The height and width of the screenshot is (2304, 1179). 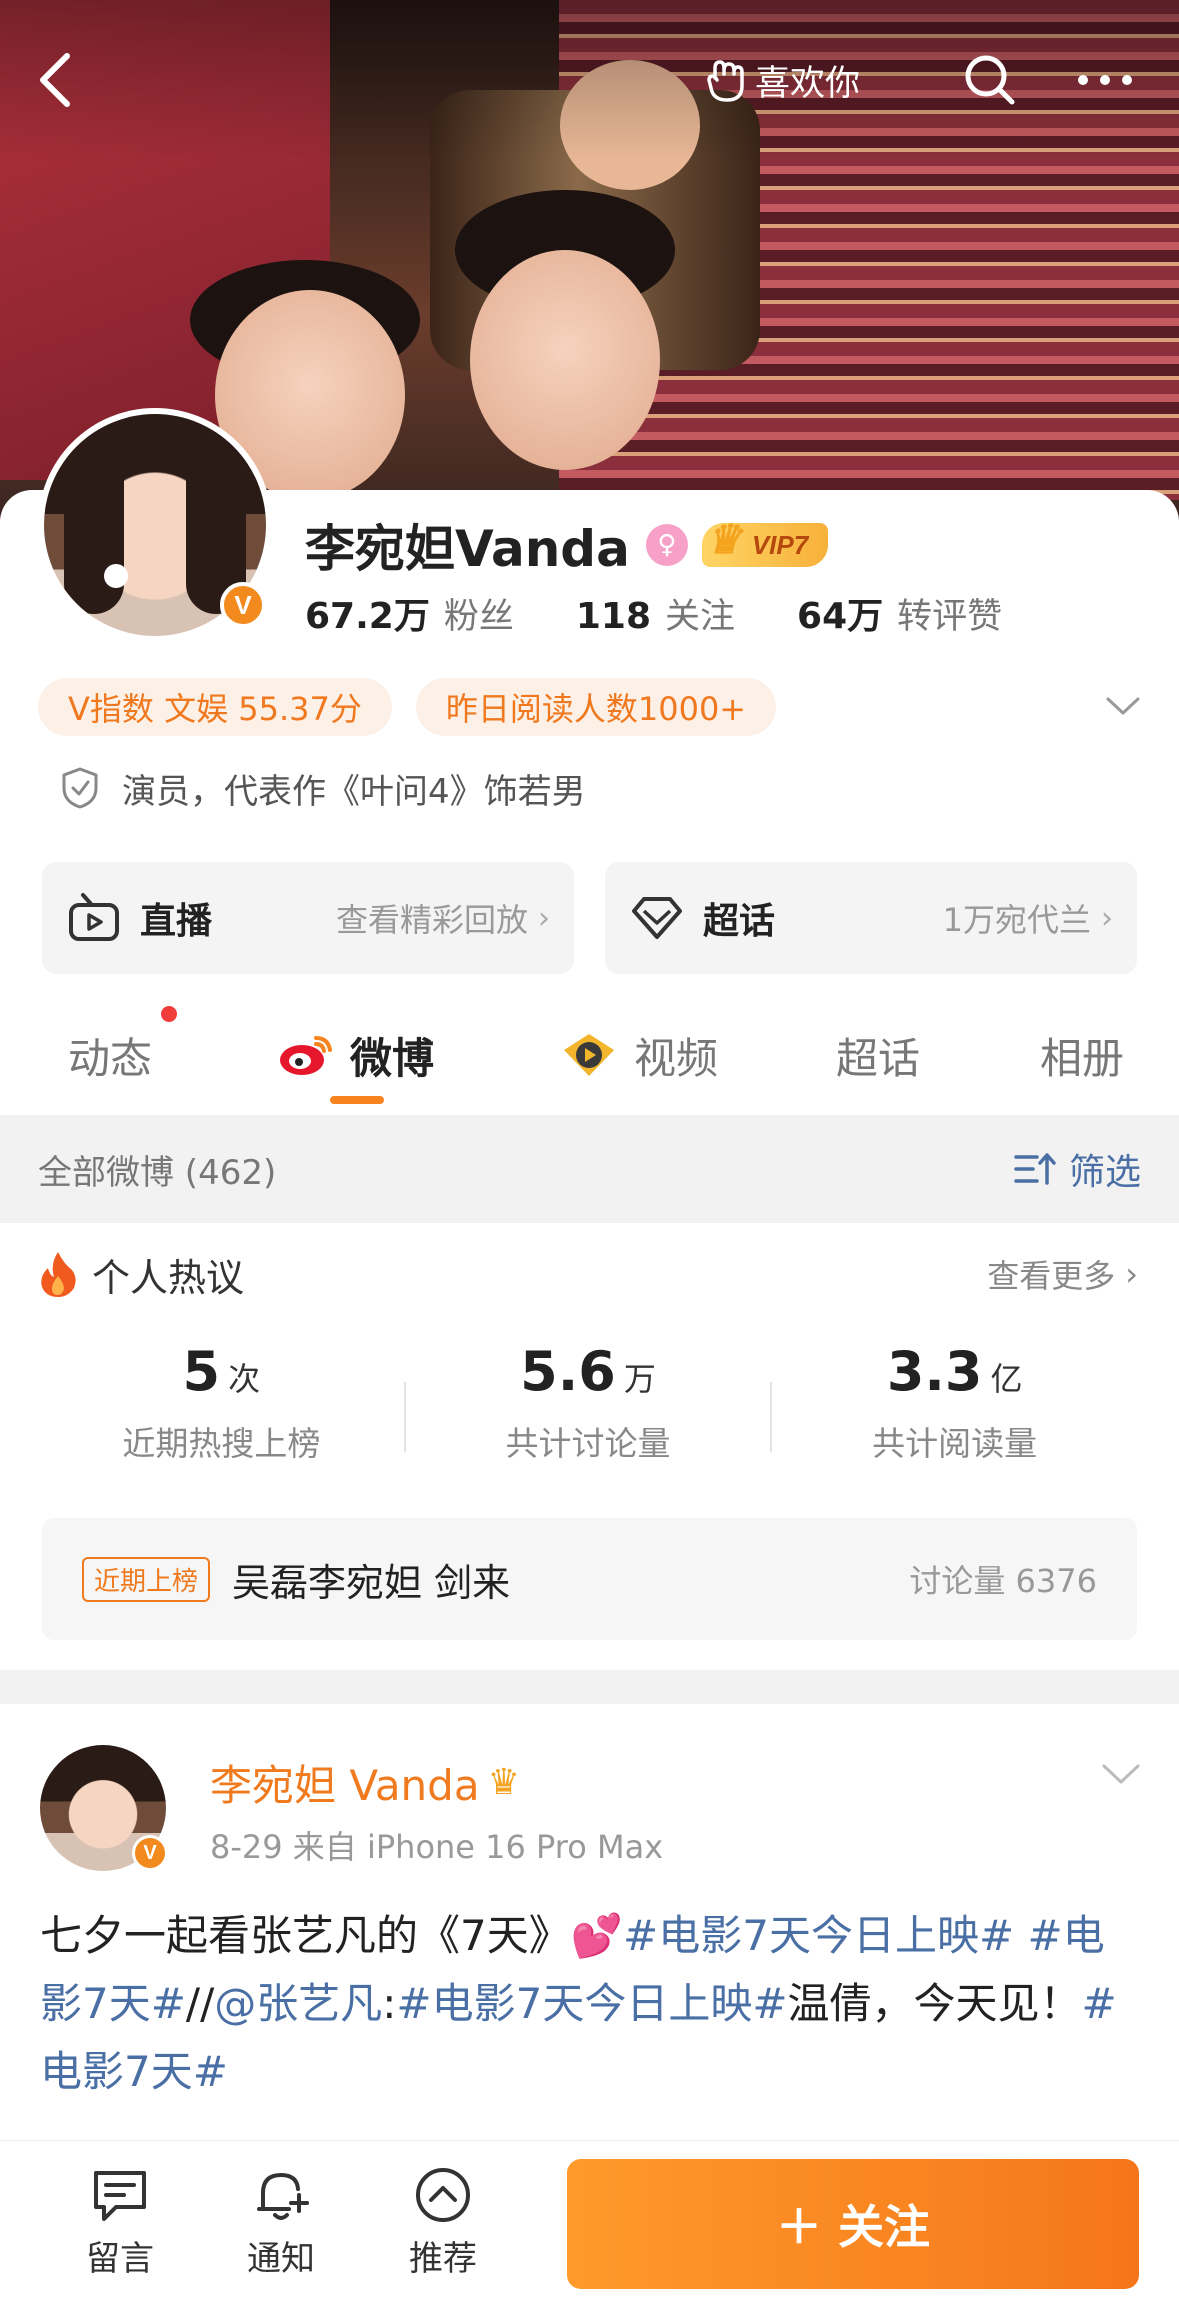 I want to click on trend-topic: 吴磊李宛妲 剑来, so click(x=371, y=1582).